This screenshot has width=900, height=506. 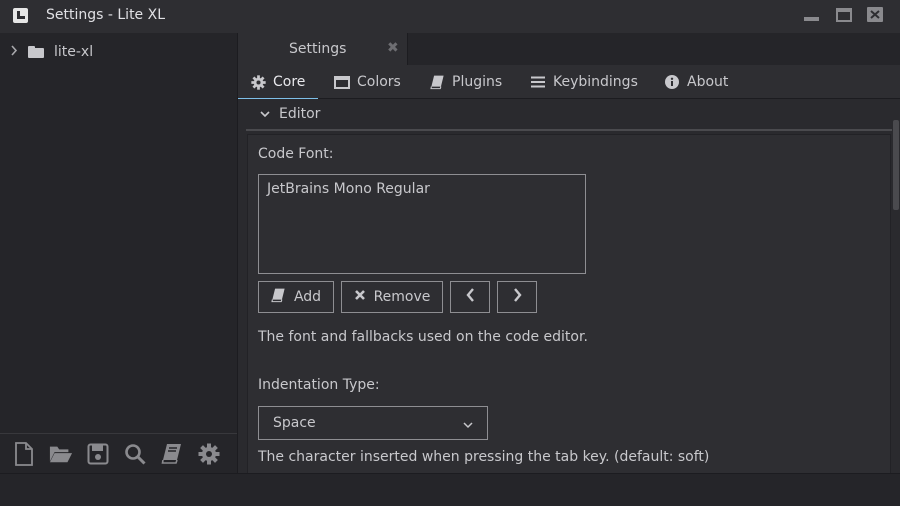 I want to click on content-scrollbar, so click(x=896, y=165).